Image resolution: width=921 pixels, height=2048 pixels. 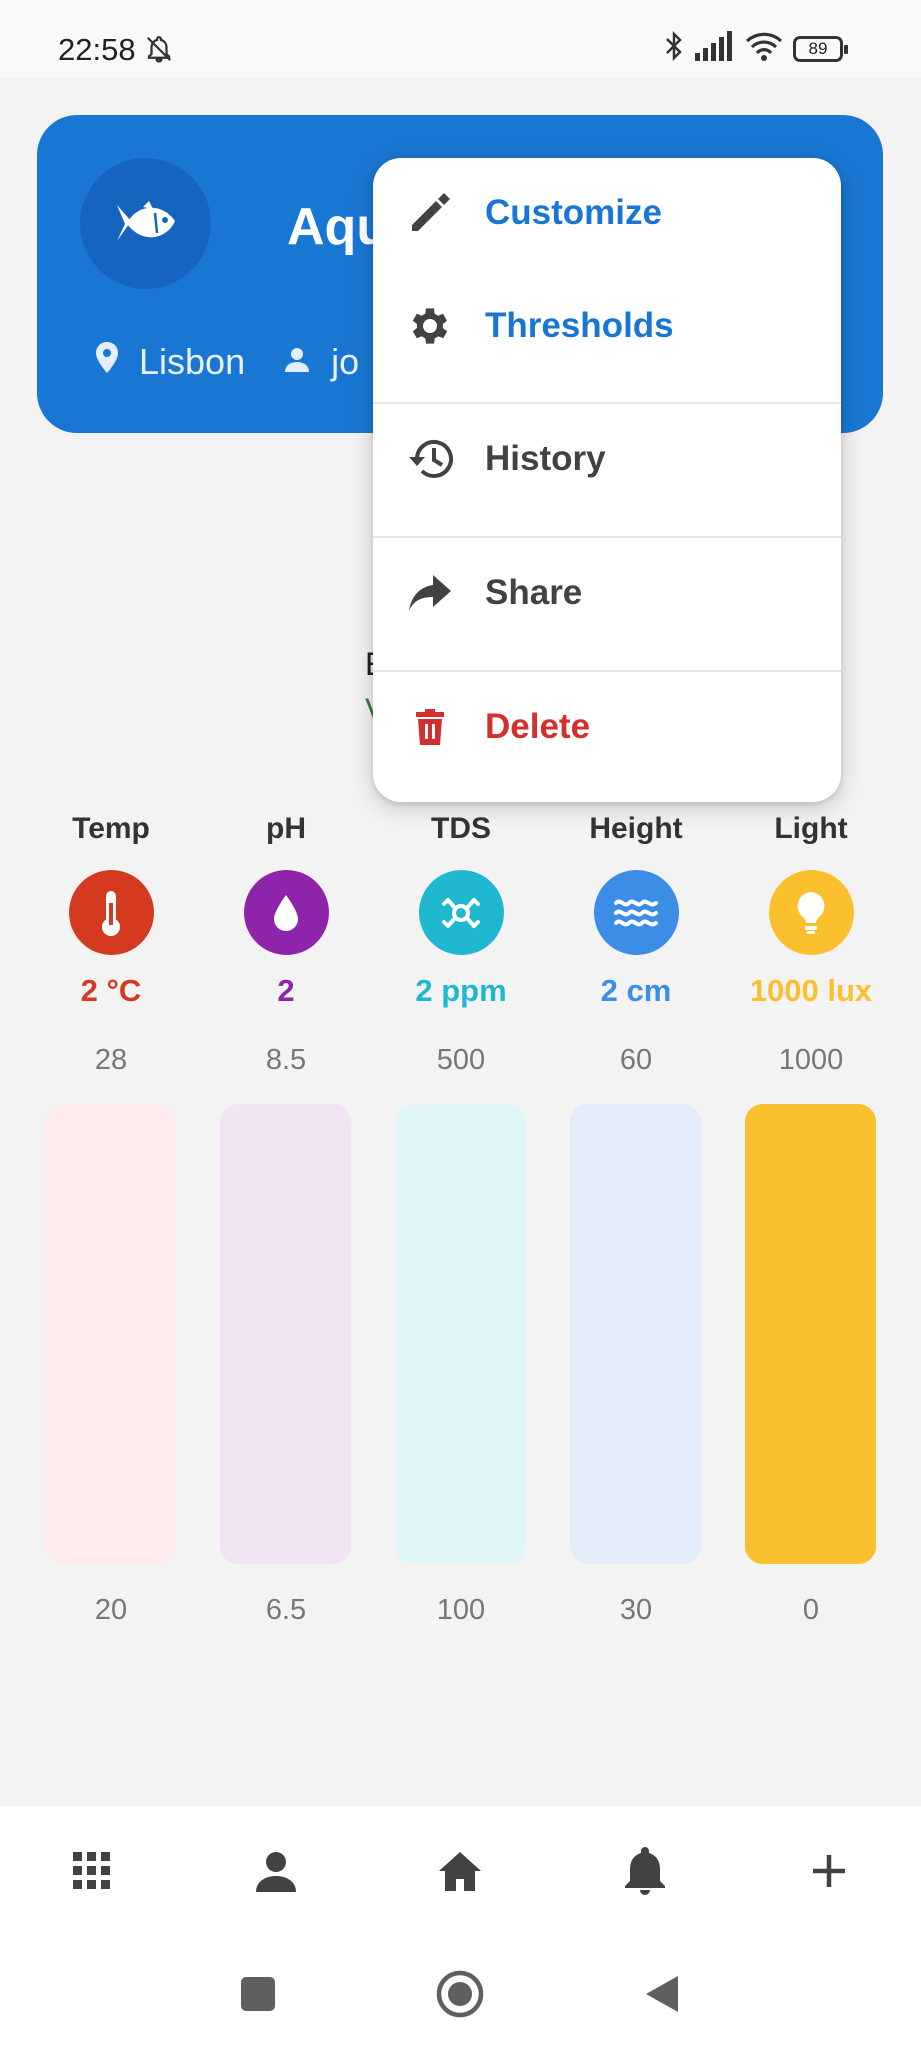 I want to click on sensor-value: 2, so click(x=286, y=990).